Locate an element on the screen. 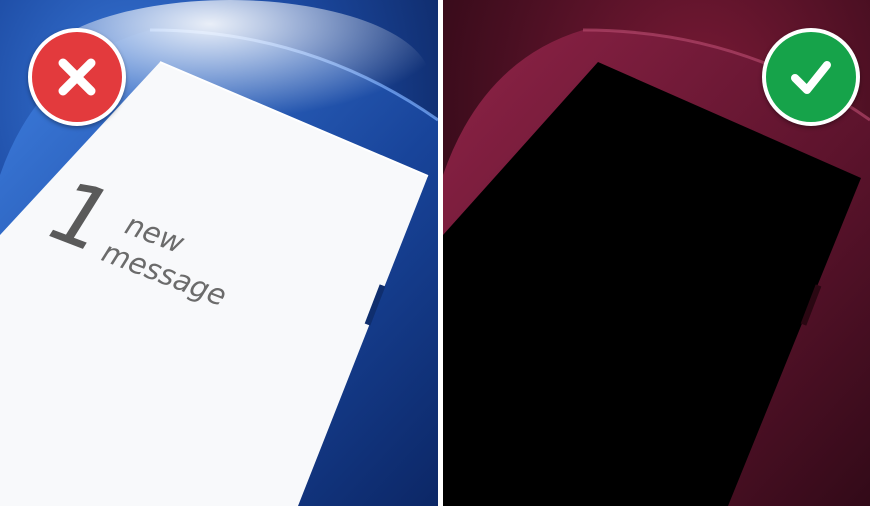 The image size is (870, 506). check-badge is located at coordinates (811, 77).